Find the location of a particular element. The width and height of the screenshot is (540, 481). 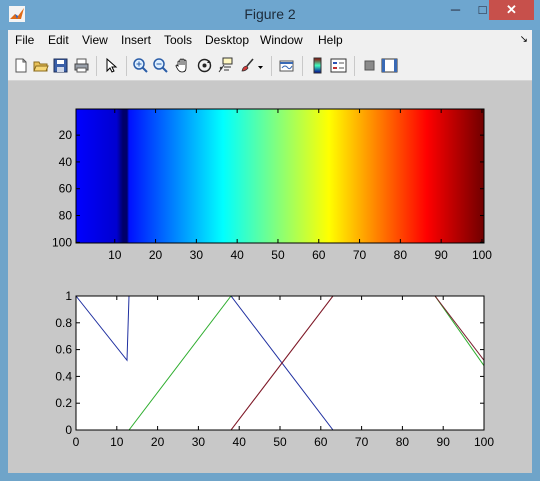

zoom-out-icon is located at coordinates (160, 65).